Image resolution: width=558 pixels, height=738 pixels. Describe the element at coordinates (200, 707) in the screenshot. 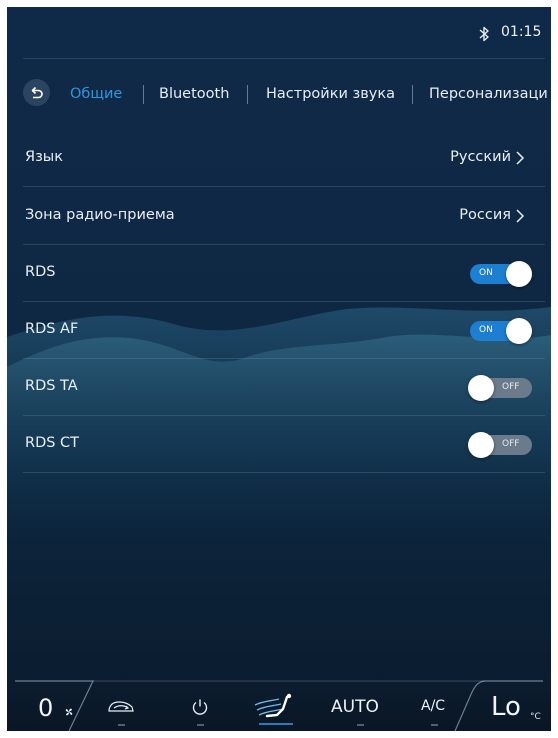

I see `power-icon` at that location.